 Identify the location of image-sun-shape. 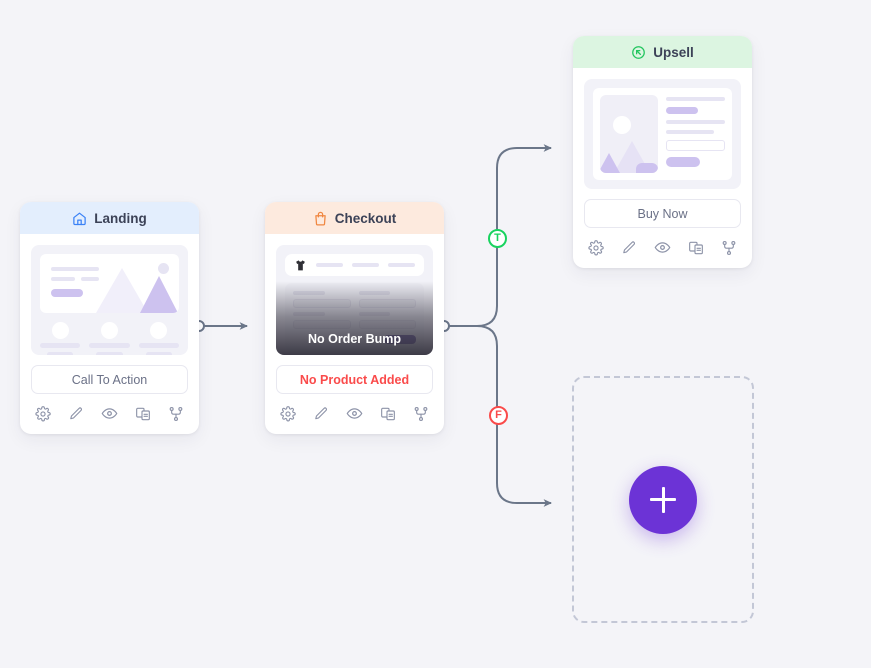
(622, 125).